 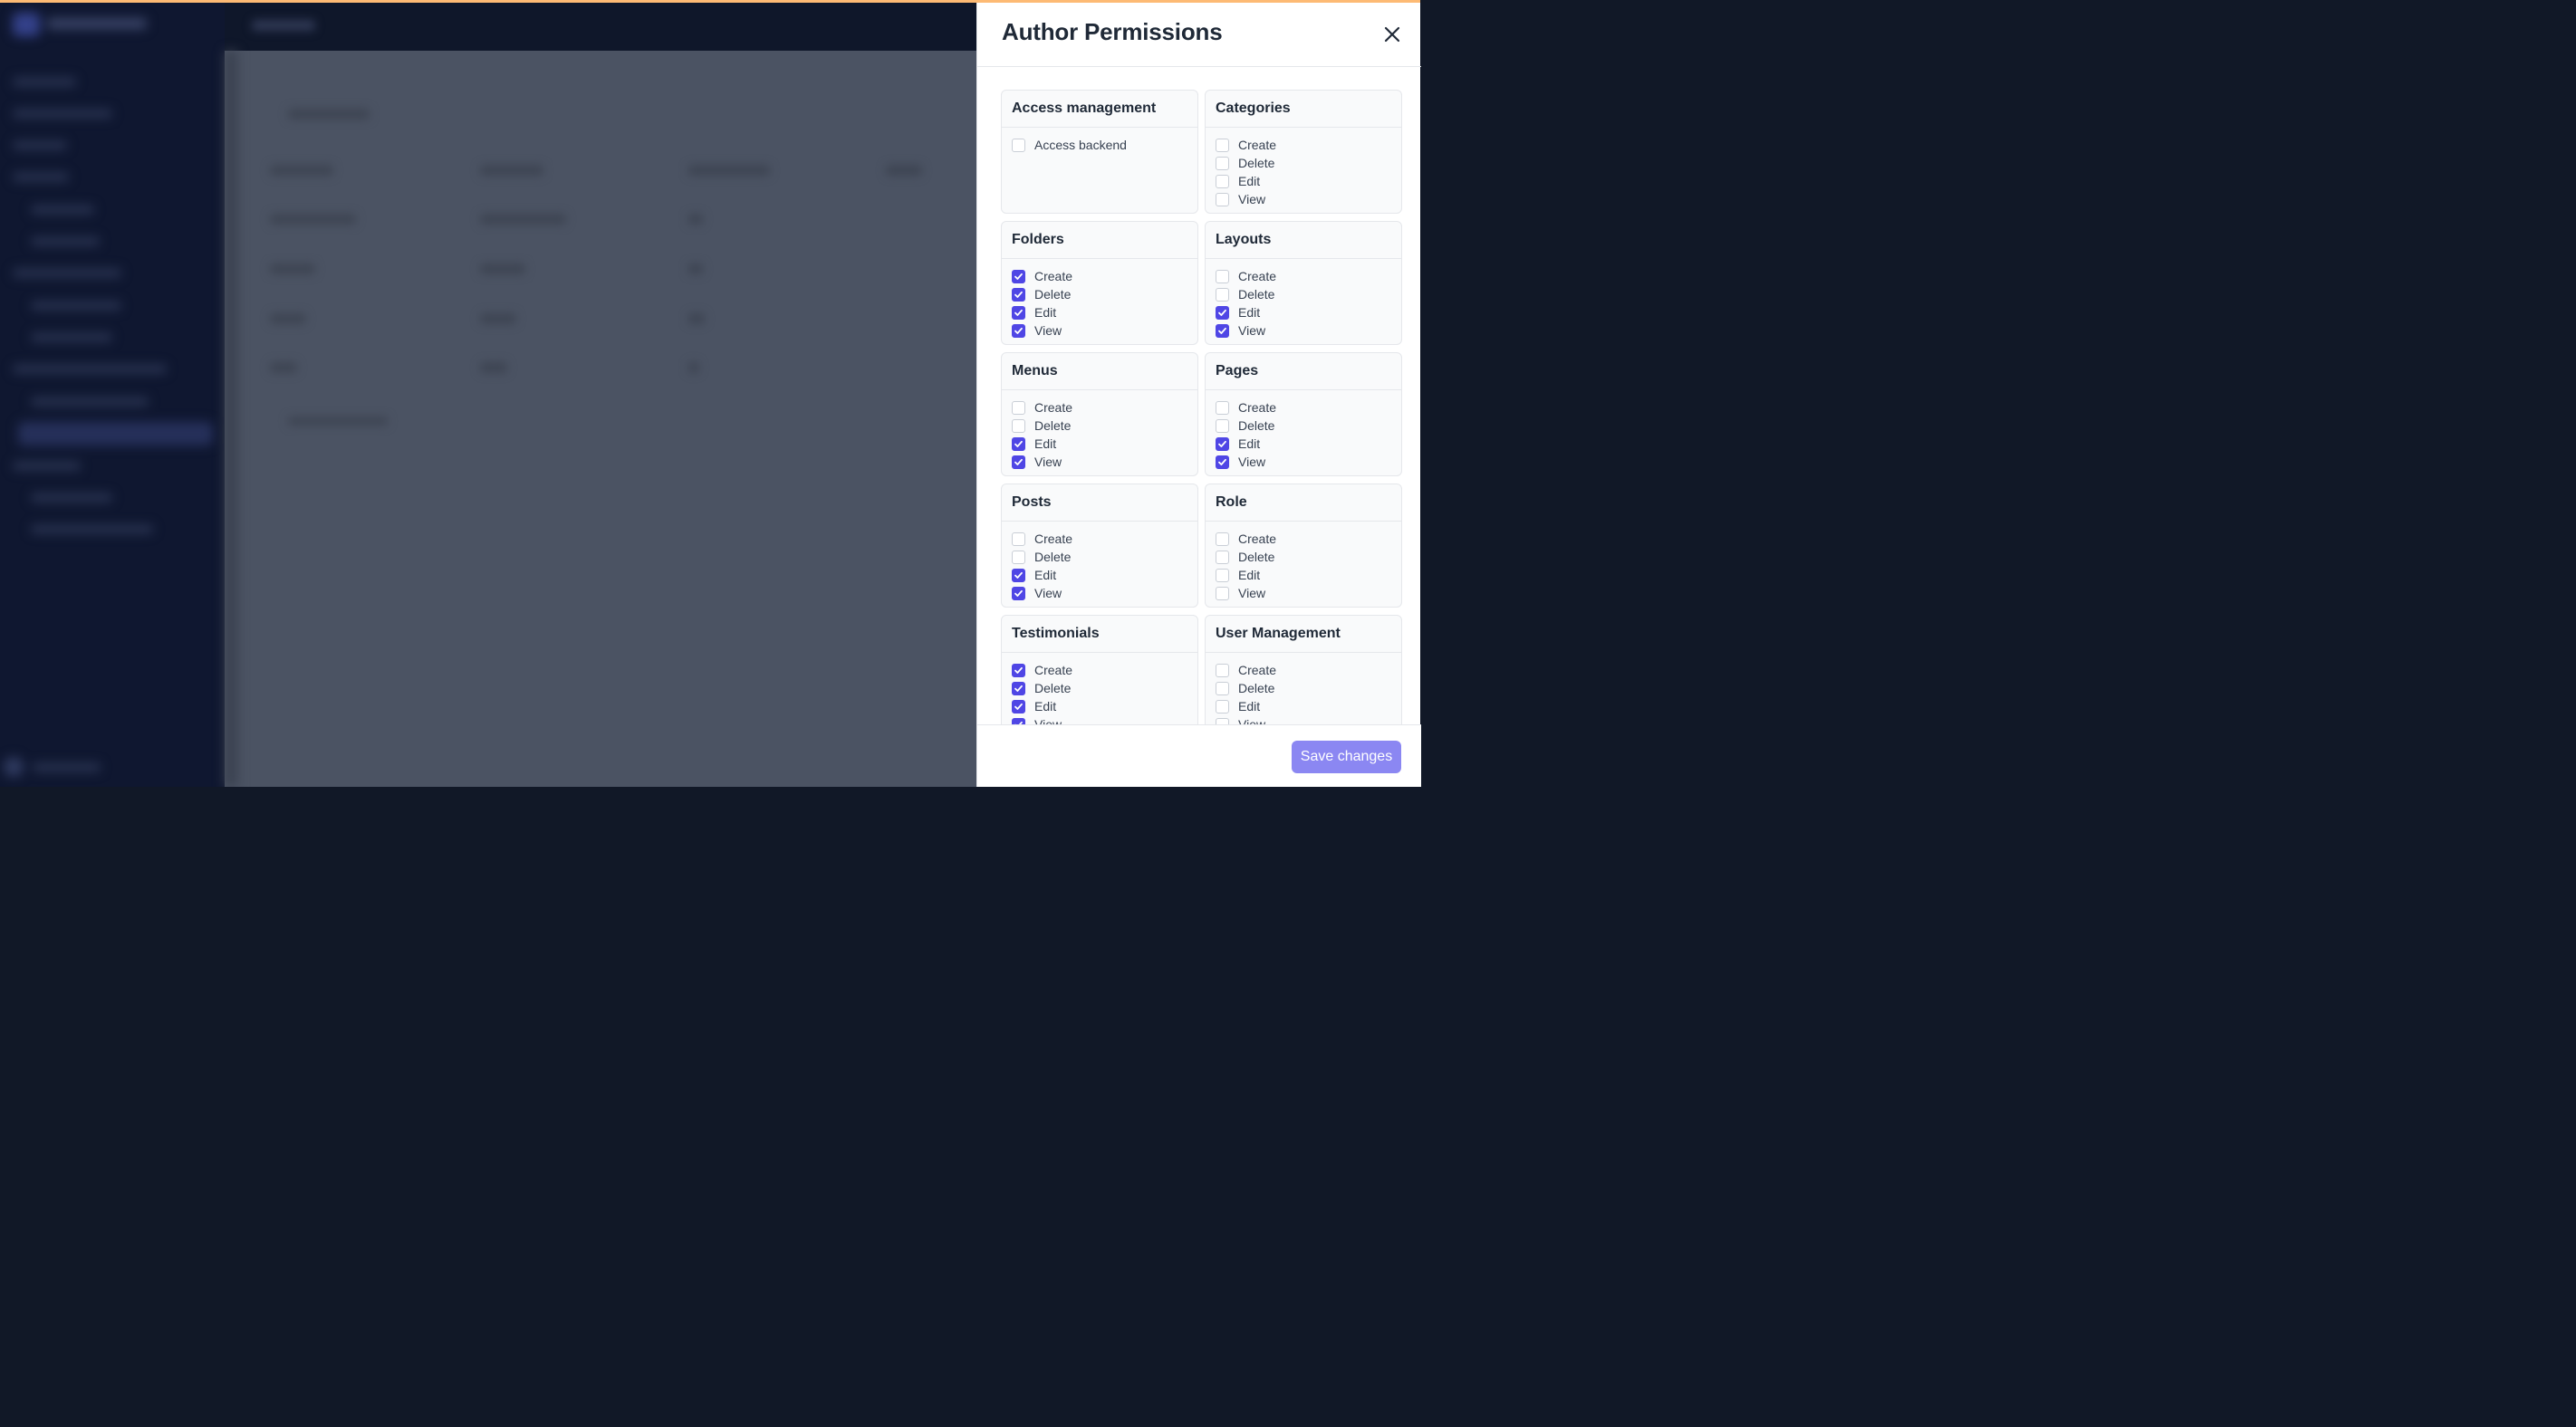 What do you see at coordinates (1308, 670) in the screenshot?
I see `permission-user-management-create: Create` at bounding box center [1308, 670].